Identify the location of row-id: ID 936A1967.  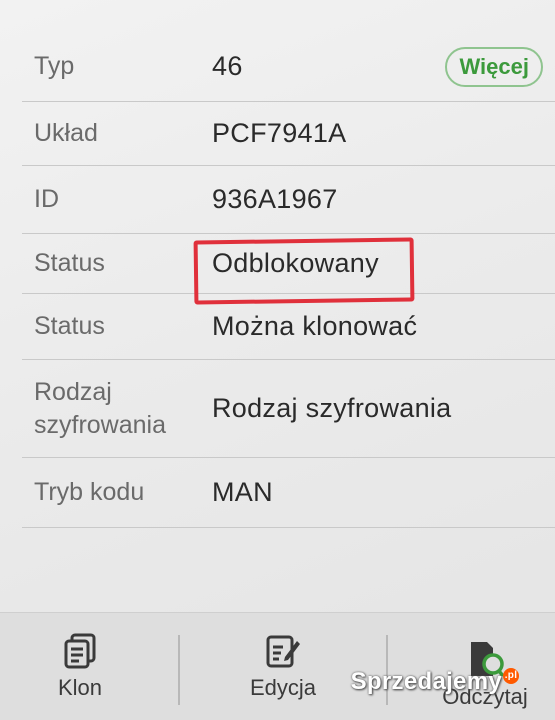
(288, 200).